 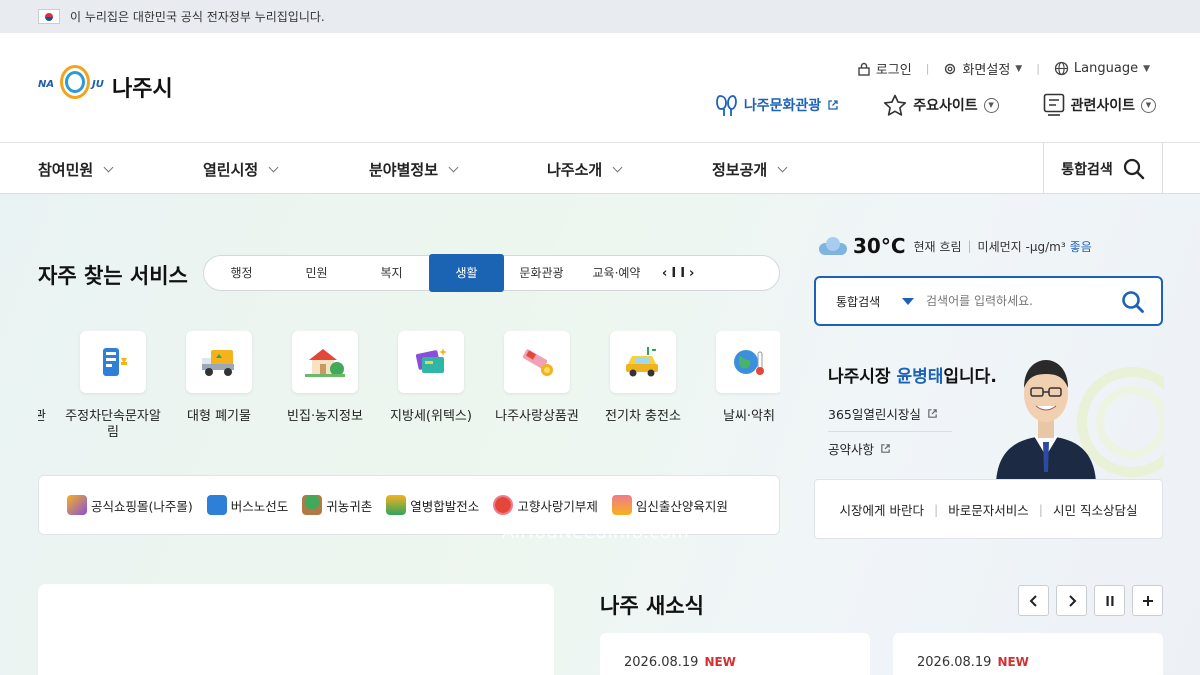 I want to click on divider, so click(x=890, y=431).